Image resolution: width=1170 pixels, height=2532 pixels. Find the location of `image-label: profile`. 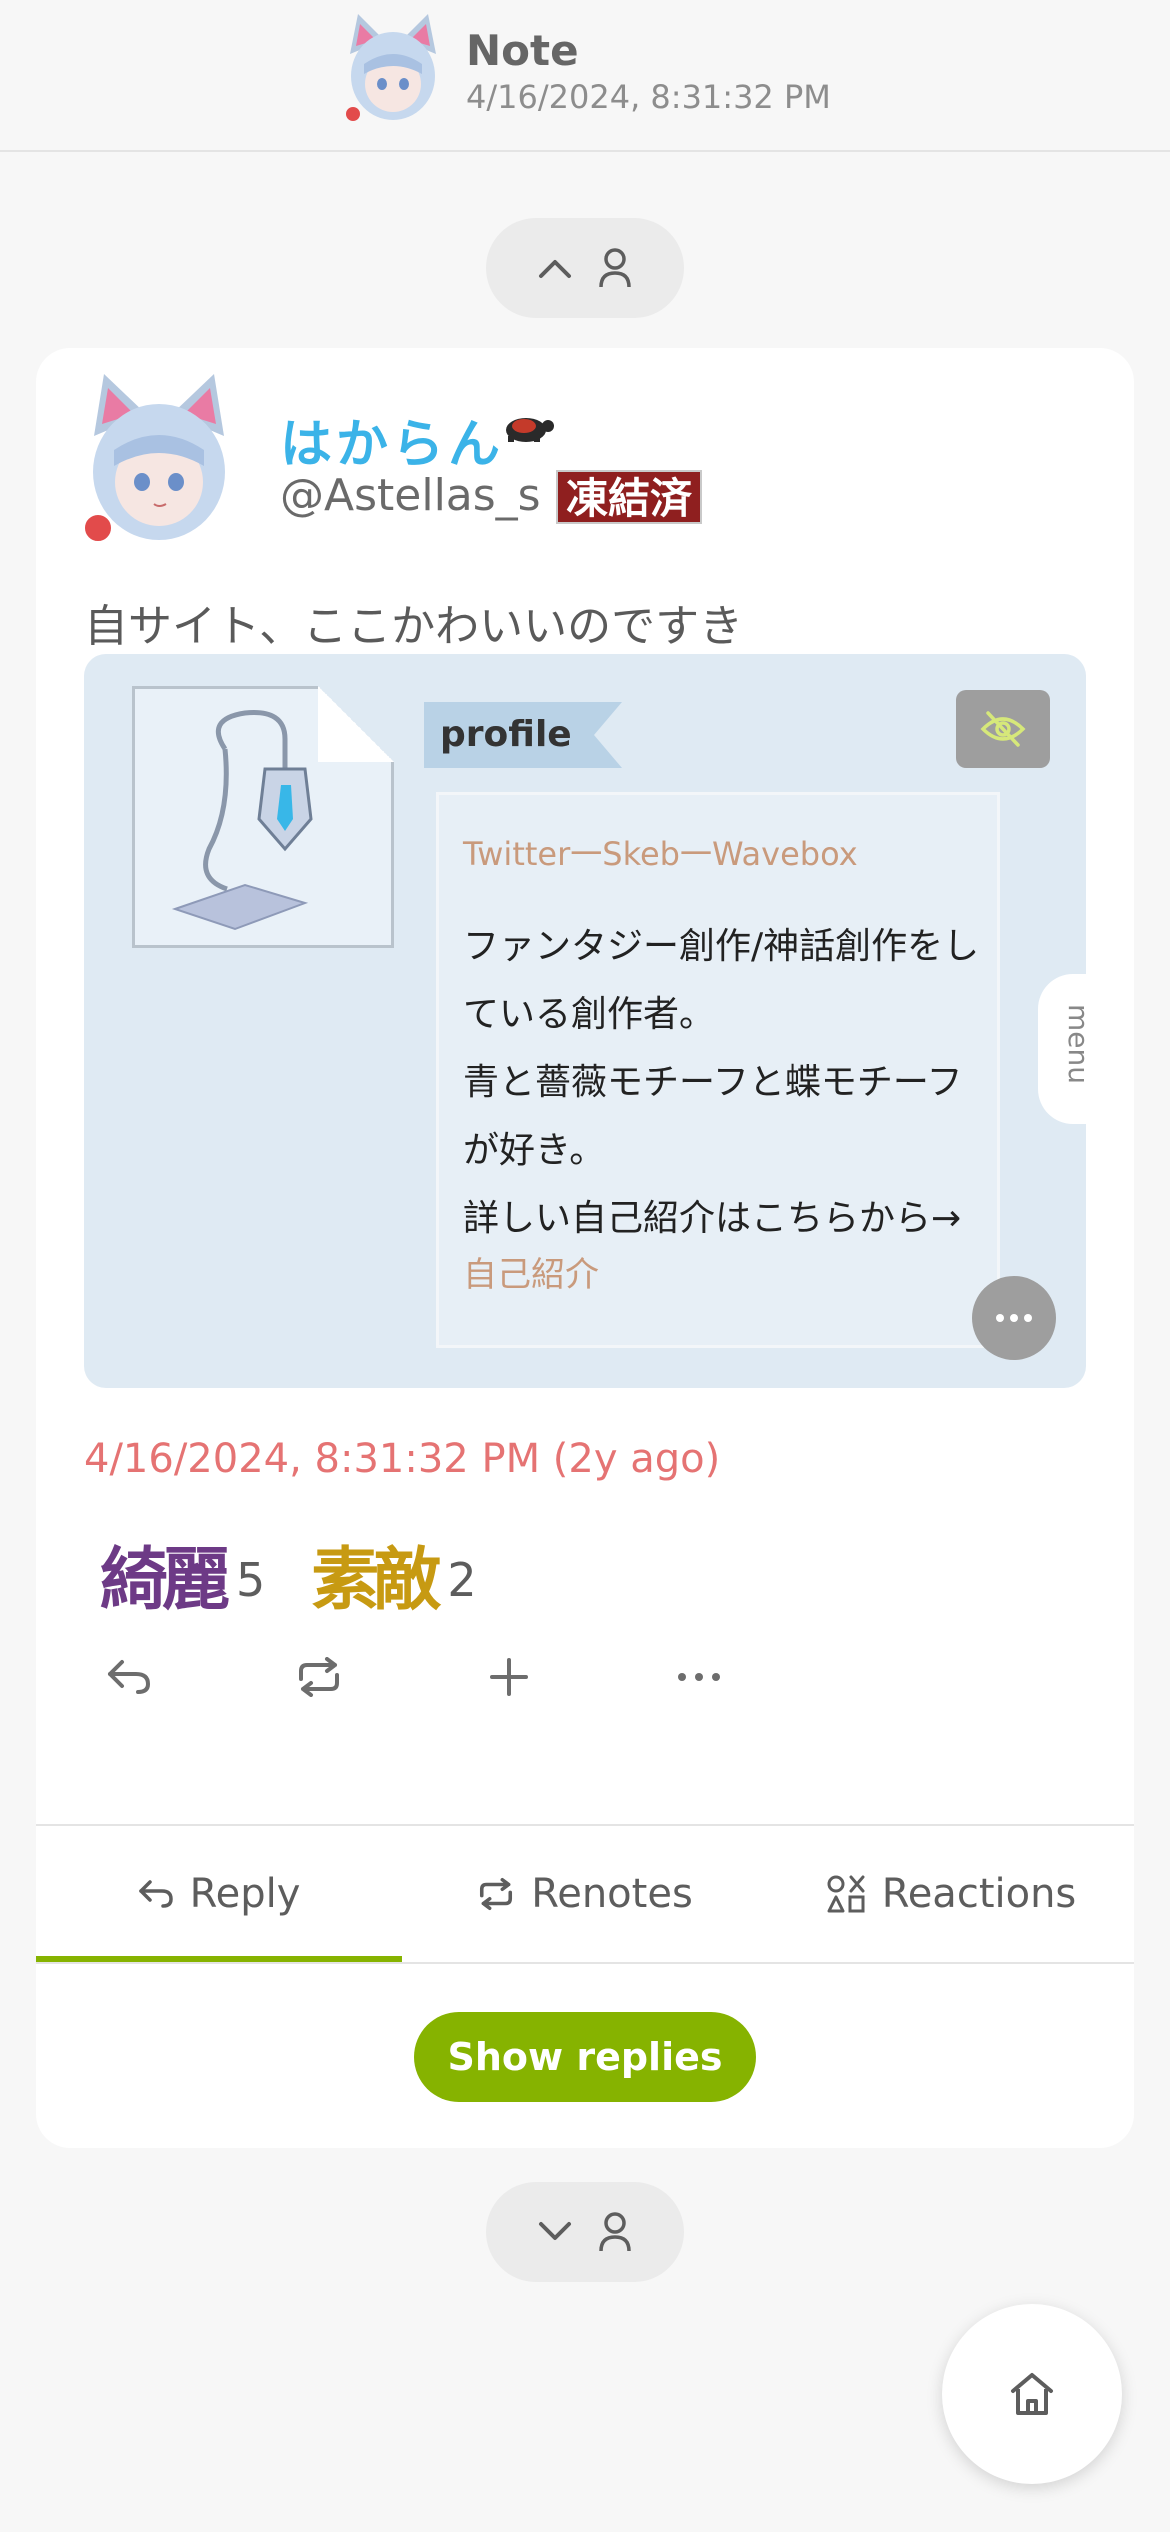

image-label: profile is located at coordinates (523, 735).